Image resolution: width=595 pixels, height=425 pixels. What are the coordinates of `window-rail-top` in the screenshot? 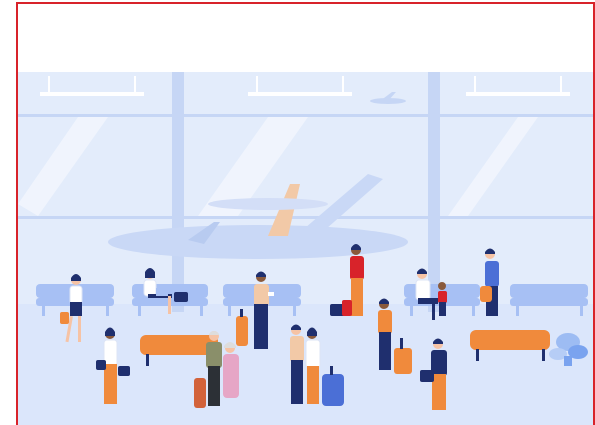 It's located at (305, 115).